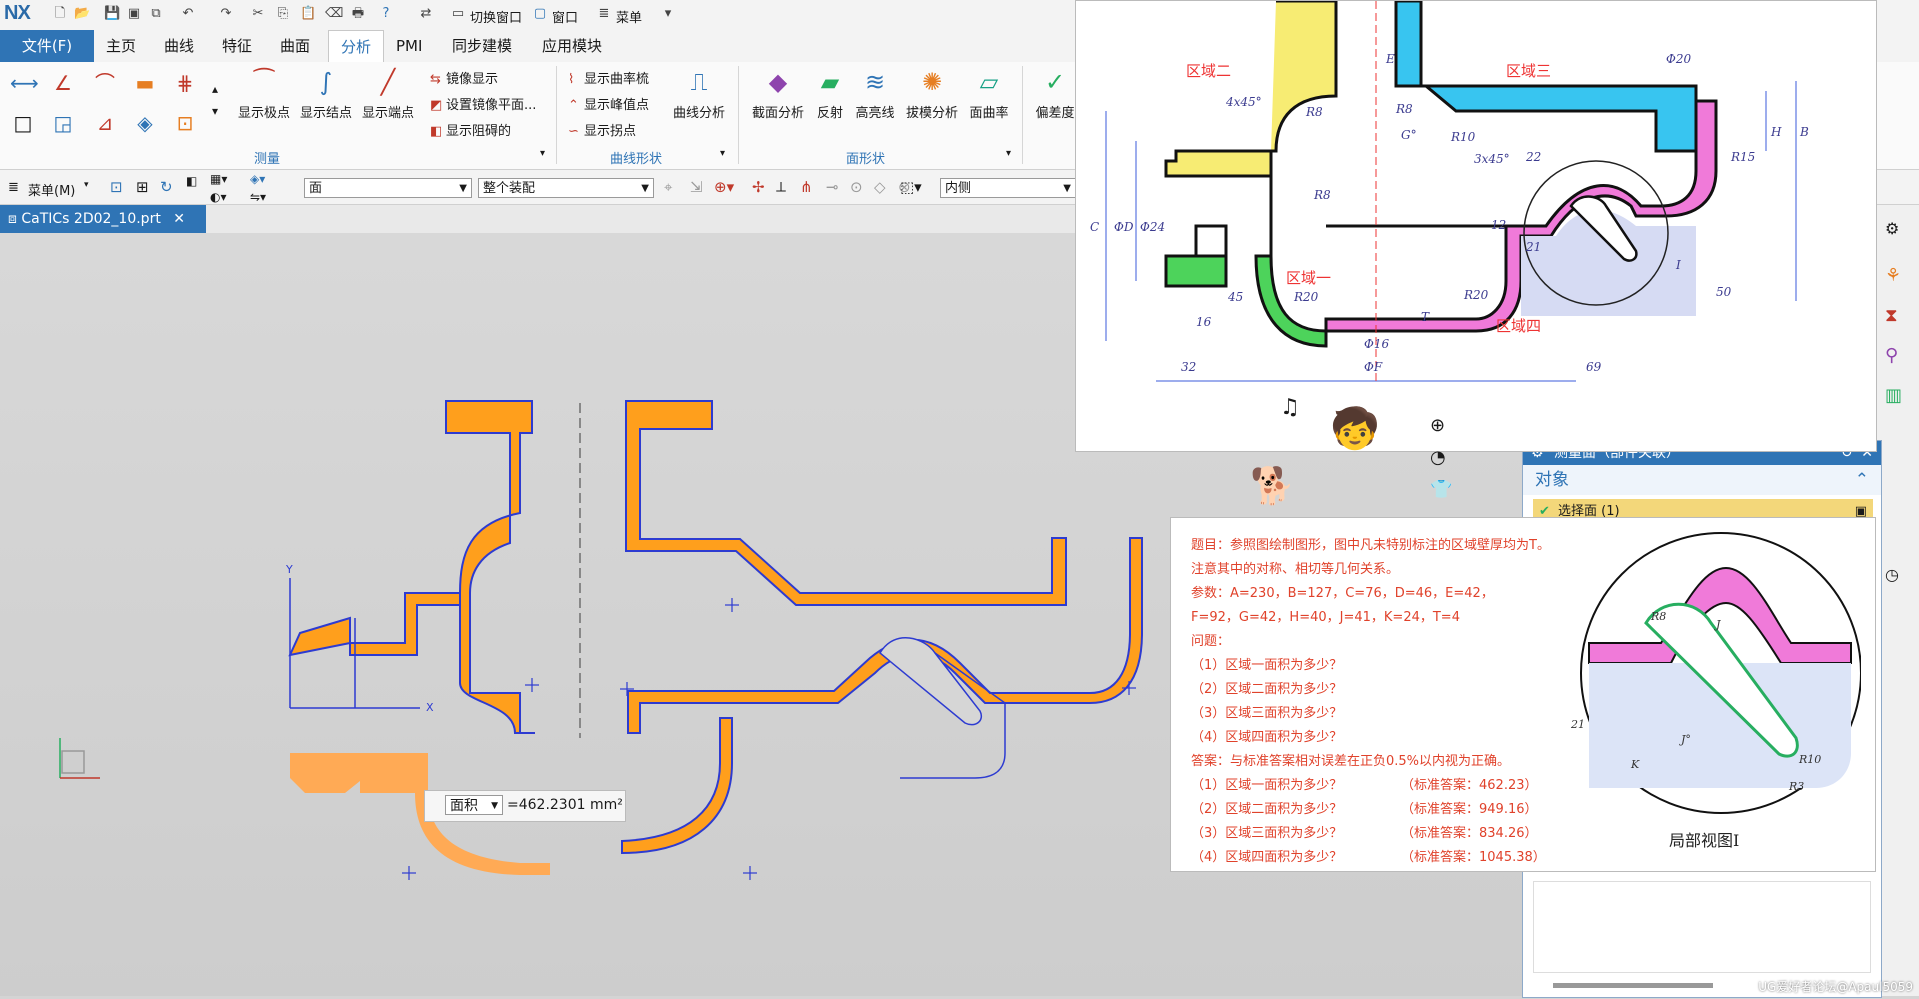 The width and height of the screenshot is (1919, 999). Describe the element at coordinates (856, 187) in the screenshot. I see `center-snap-icon: ⊙` at that location.